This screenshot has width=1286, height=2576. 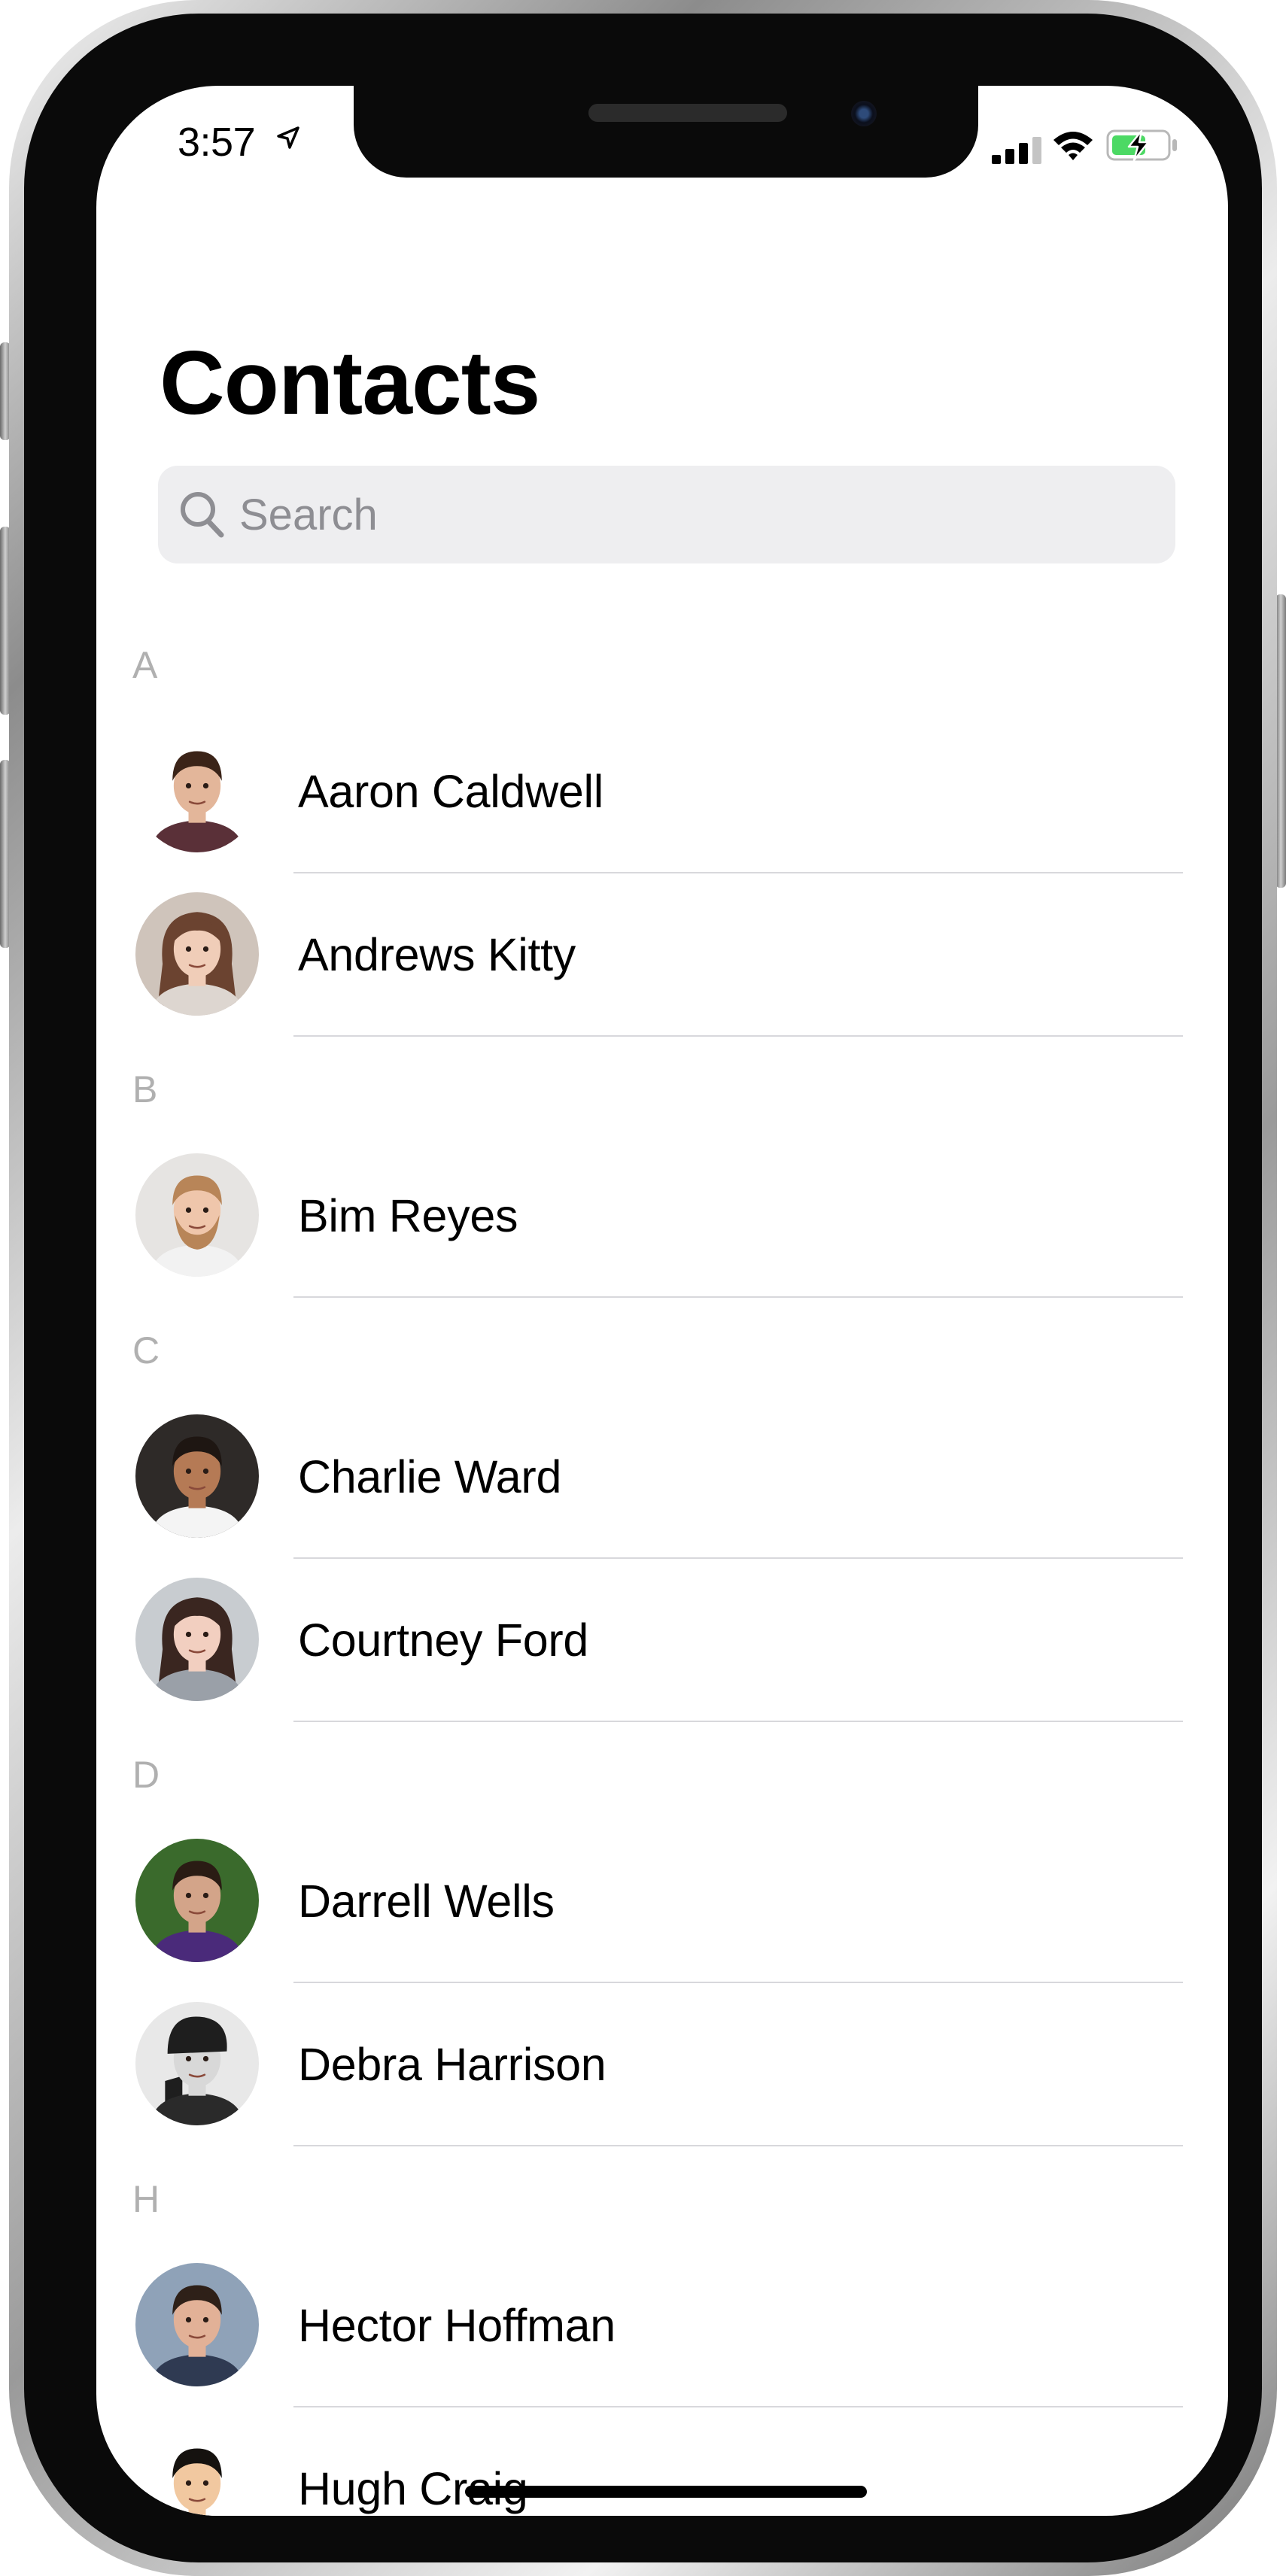 What do you see at coordinates (408, 1216) in the screenshot?
I see `contact-name: Bim Reyes` at bounding box center [408, 1216].